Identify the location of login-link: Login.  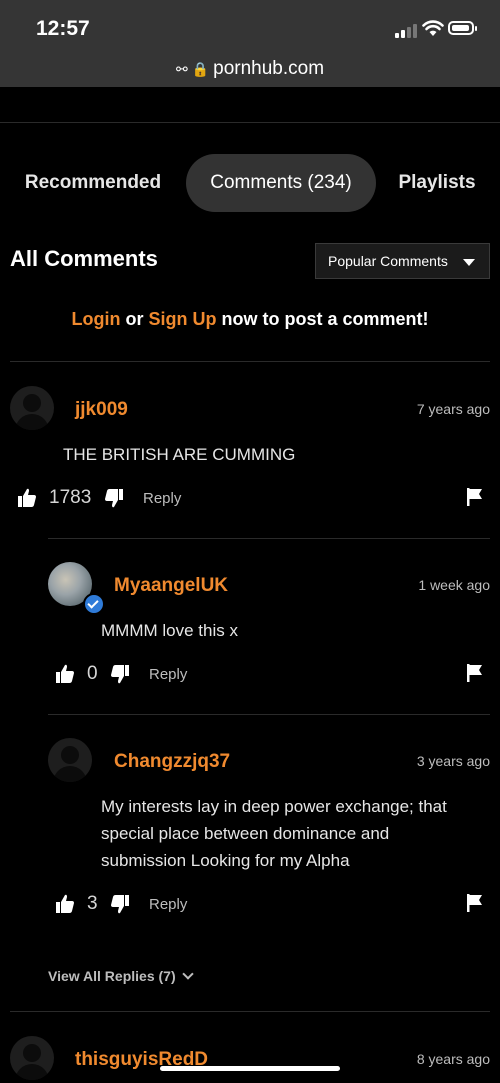
(95, 319).